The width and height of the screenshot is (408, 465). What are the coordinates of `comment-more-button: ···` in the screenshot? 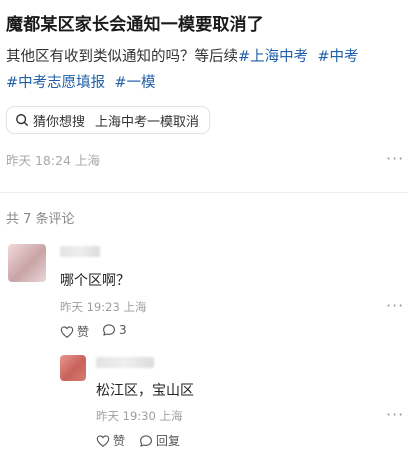 It's located at (395, 306).